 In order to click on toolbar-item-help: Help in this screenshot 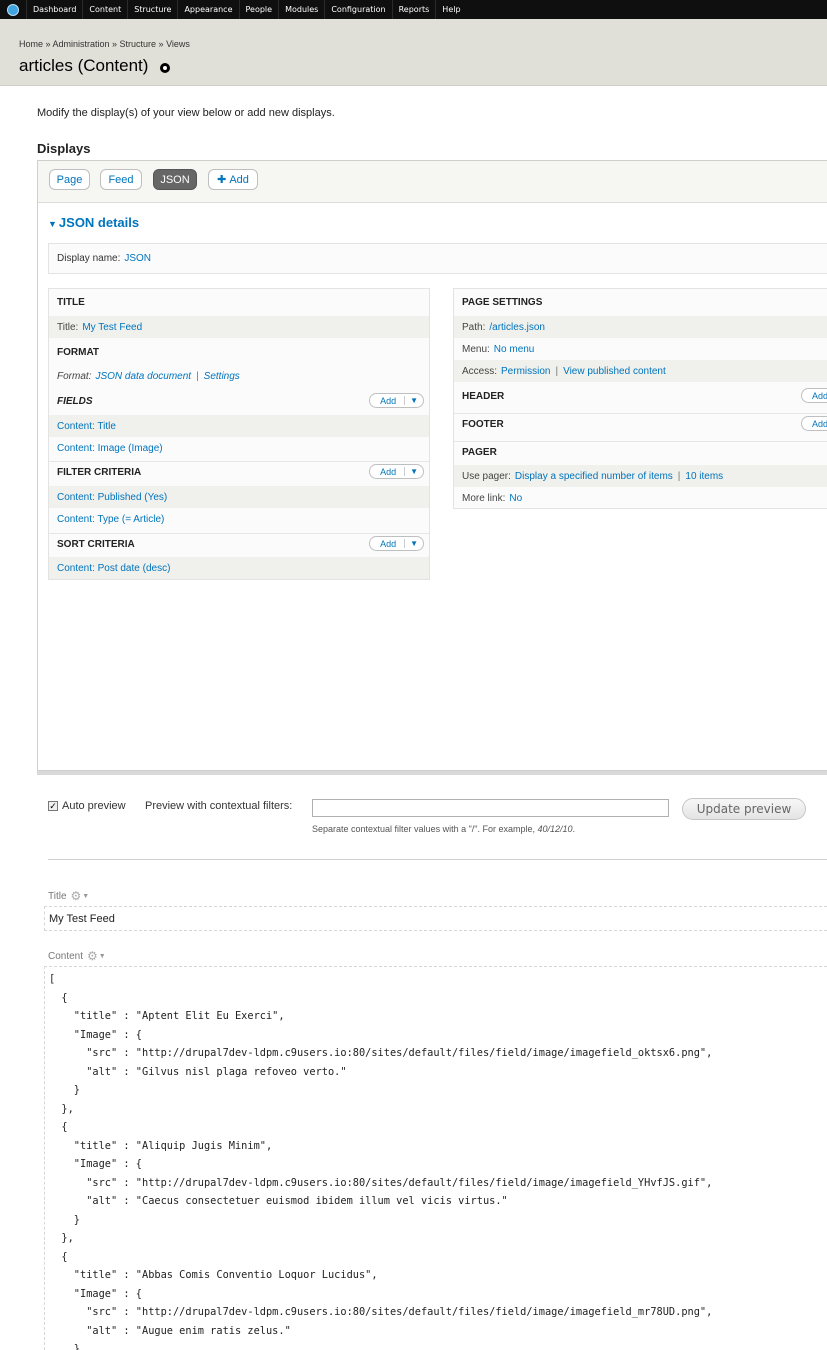, I will do `click(450, 9)`.